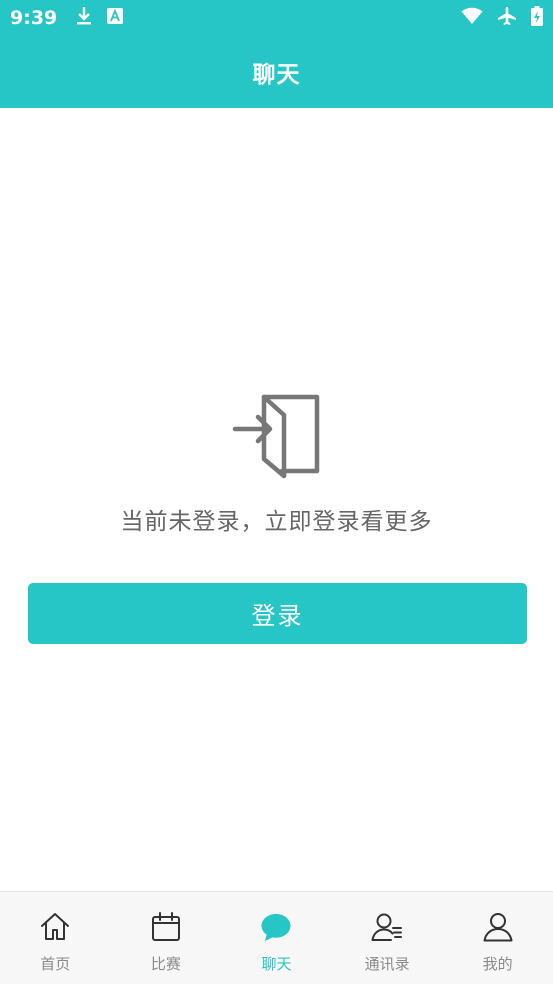 The height and width of the screenshot is (984, 553). Describe the element at coordinates (537, 18) in the screenshot. I see `battery-charging-icon` at that location.